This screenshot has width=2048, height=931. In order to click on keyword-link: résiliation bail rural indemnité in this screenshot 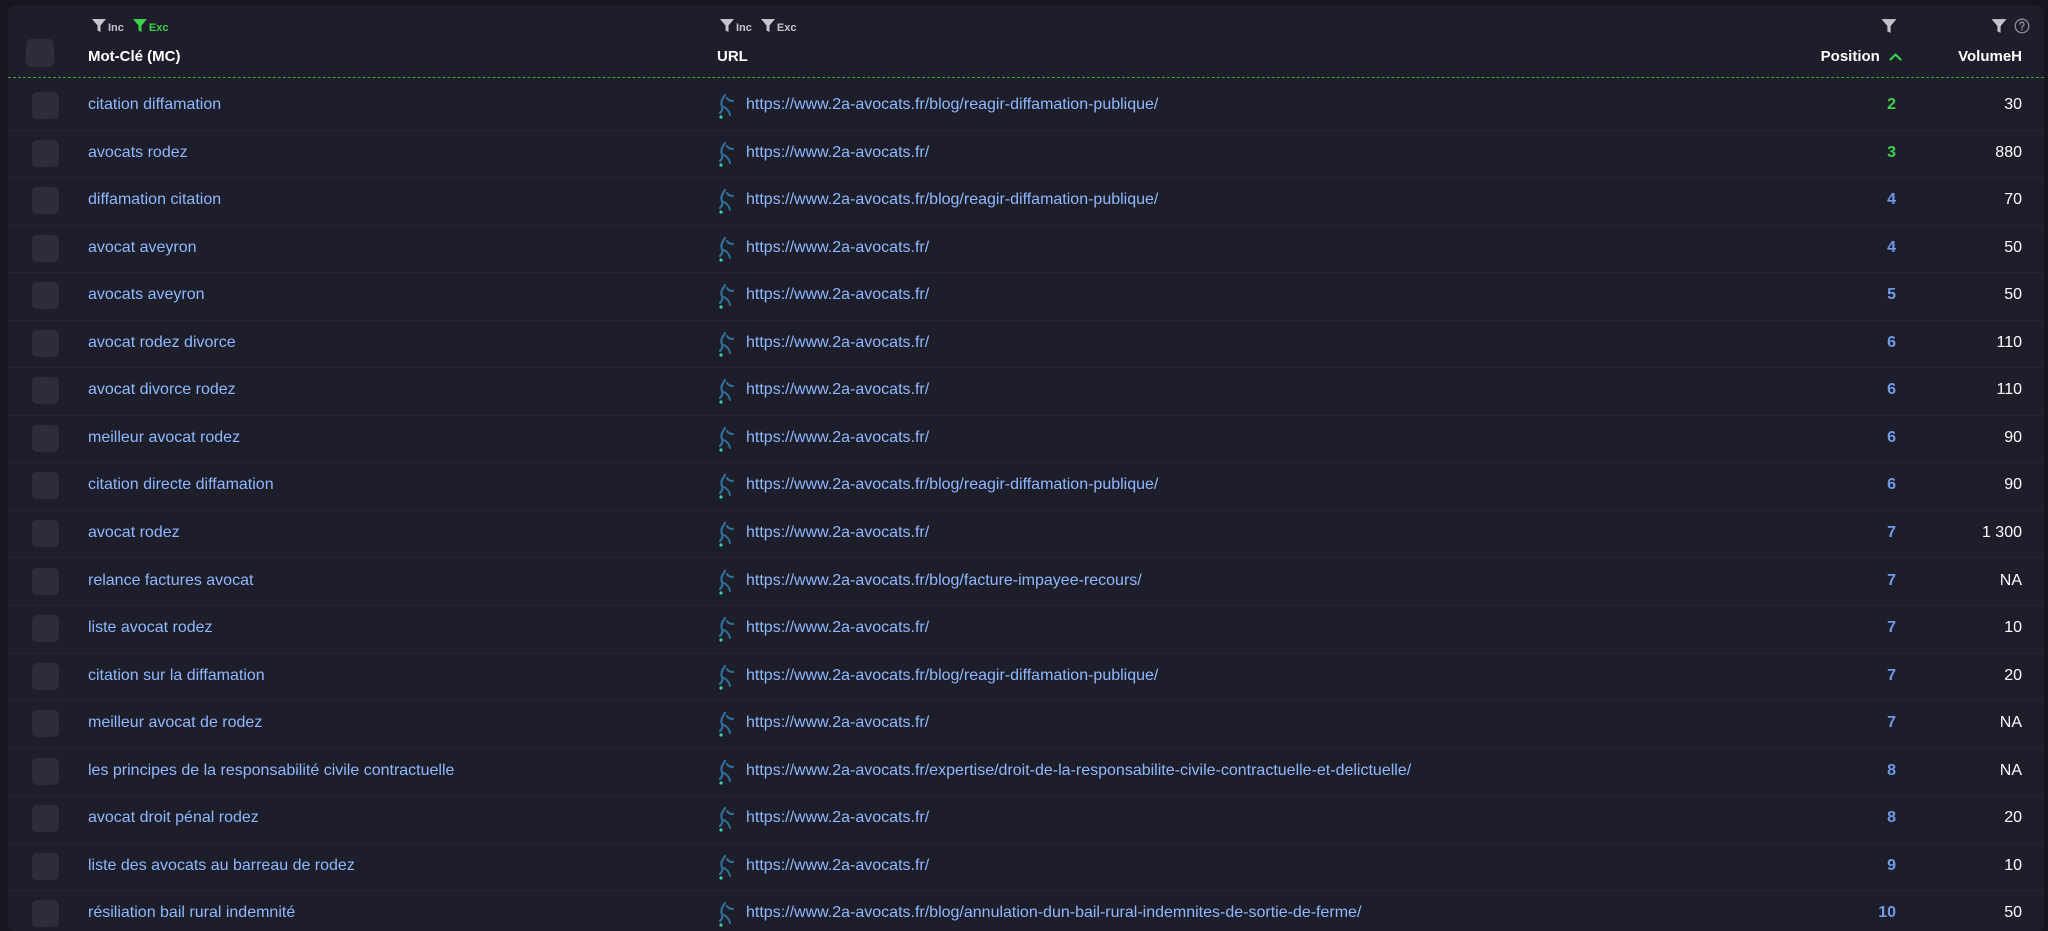, I will do `click(191, 913)`.